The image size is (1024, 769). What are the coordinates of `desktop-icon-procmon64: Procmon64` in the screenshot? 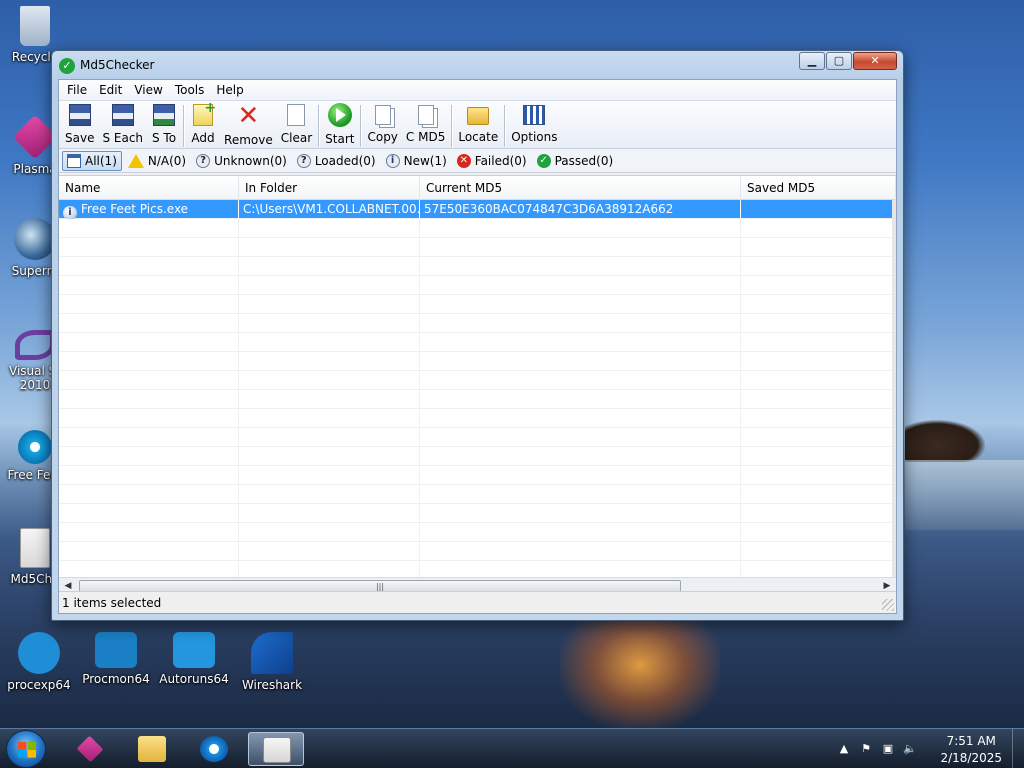 It's located at (116, 659).